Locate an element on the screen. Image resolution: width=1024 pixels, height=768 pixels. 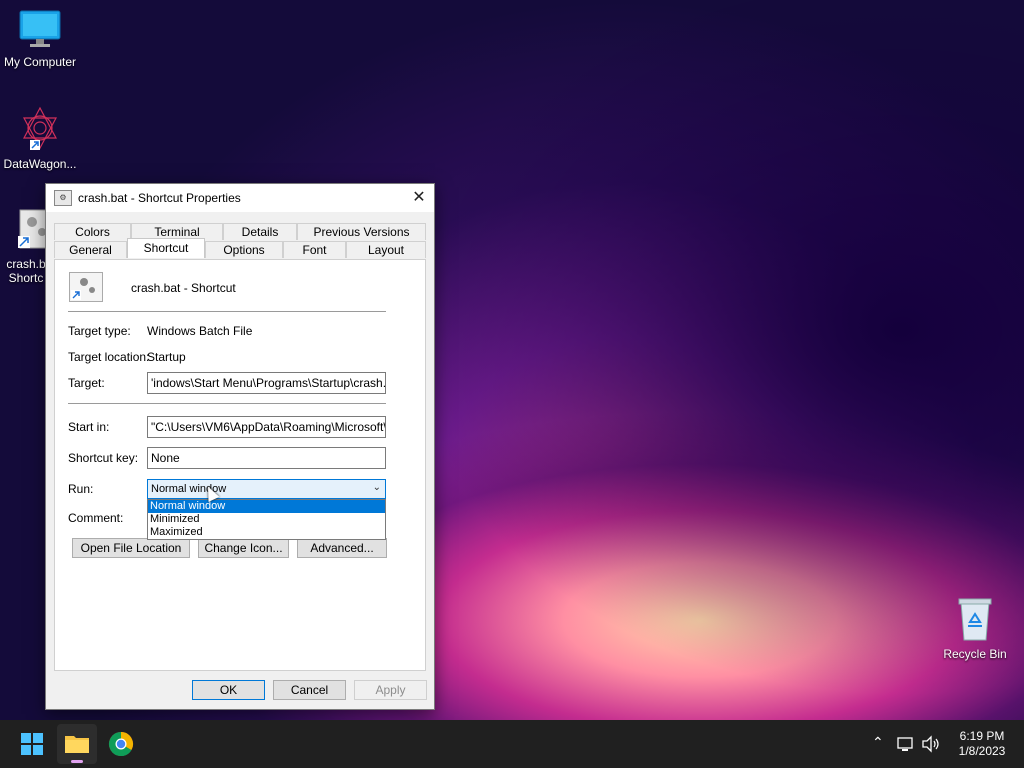
target-type-label: Target type: is located at coordinates (99, 331).